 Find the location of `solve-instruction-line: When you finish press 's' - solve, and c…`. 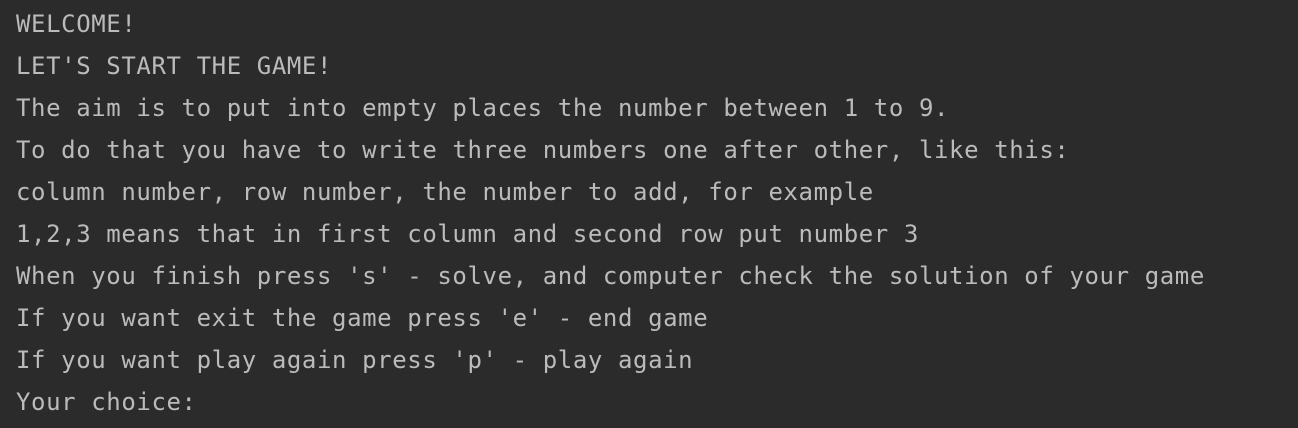

solve-instruction-line: When you finish press 's' - solve, and c… is located at coordinates (610, 276).